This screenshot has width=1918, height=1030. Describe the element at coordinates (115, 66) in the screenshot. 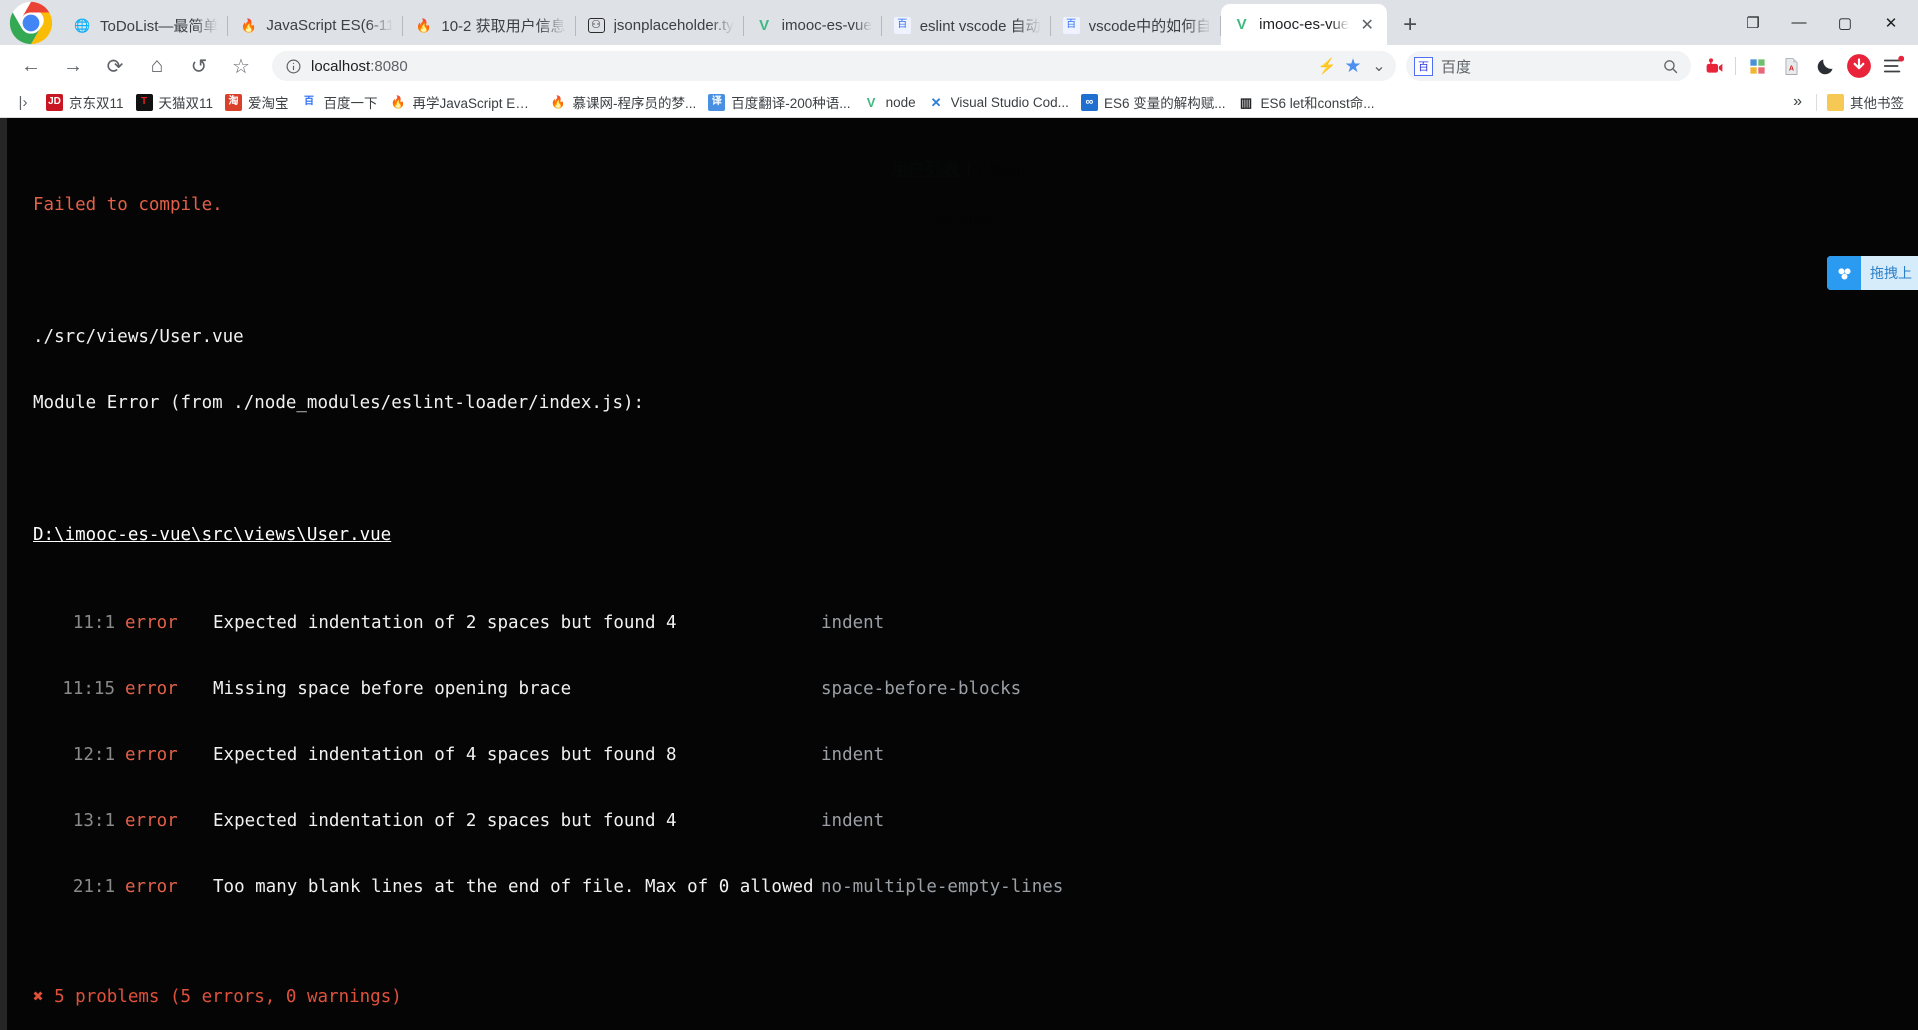

I see `reload-icon: ⟳` at that location.